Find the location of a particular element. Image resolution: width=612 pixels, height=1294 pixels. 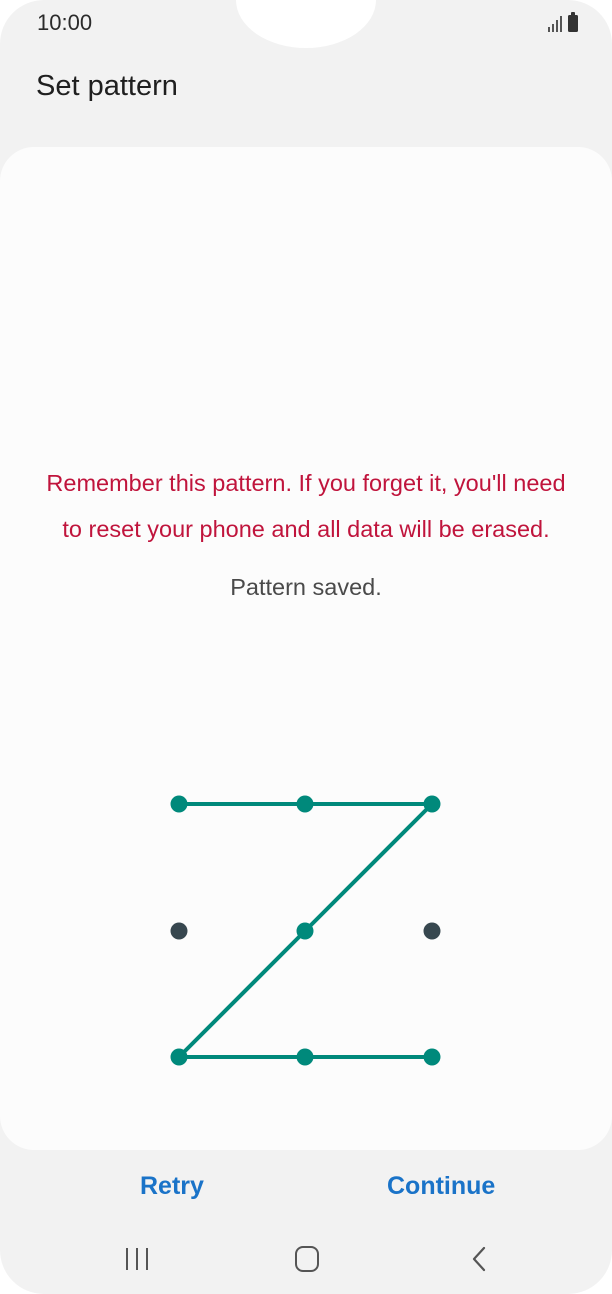

back-icon is located at coordinates (480, 1259).